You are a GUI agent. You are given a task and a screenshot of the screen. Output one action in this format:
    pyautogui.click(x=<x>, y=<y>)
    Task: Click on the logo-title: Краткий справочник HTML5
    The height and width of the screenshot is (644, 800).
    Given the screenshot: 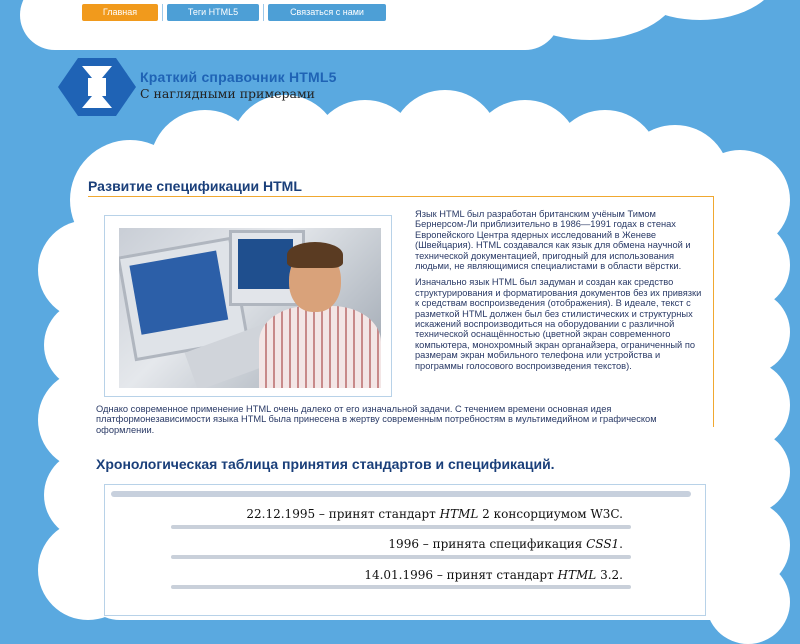 What is the action you would take?
    pyautogui.click(x=238, y=77)
    